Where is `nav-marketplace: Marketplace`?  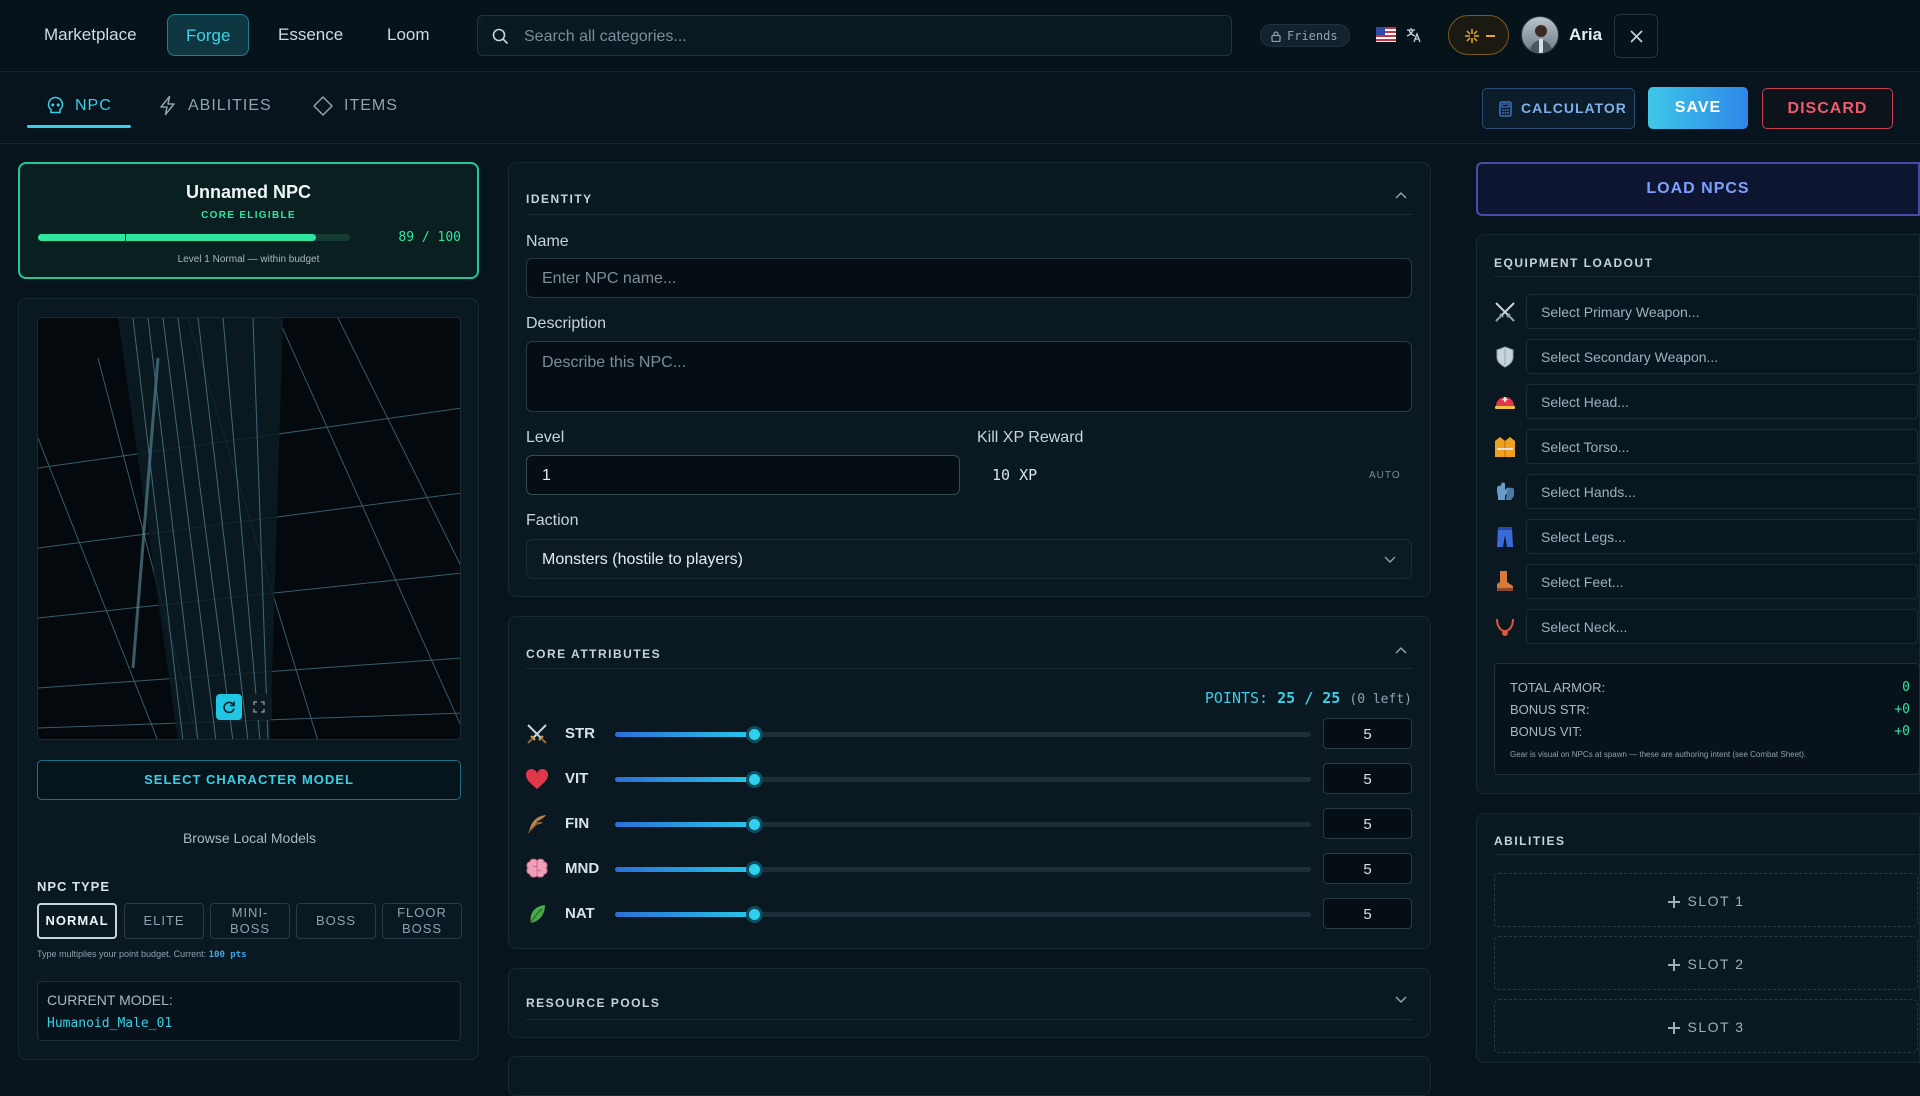 nav-marketplace: Marketplace is located at coordinates (90, 35).